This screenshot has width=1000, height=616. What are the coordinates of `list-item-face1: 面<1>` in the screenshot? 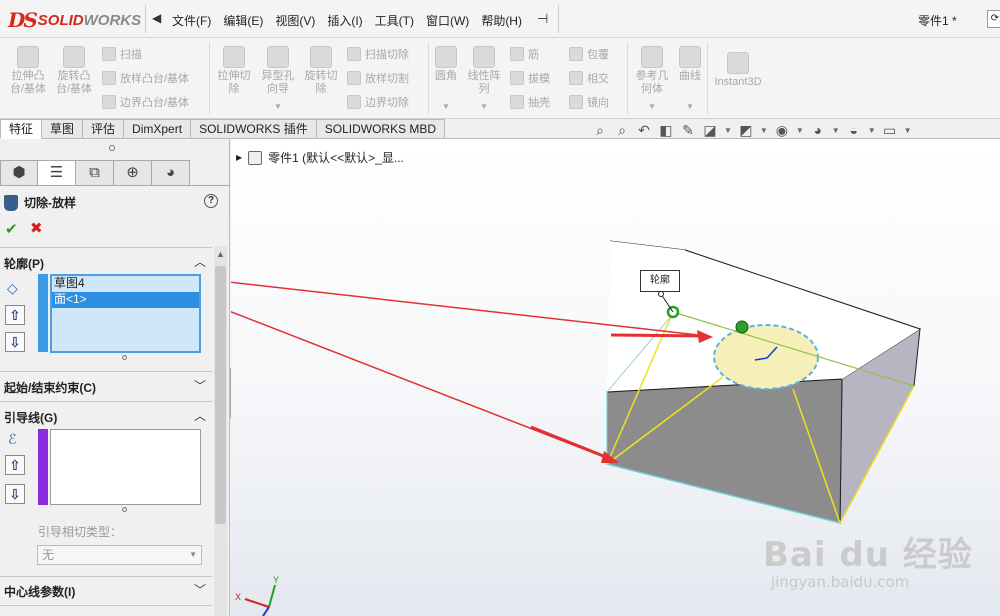 It's located at (125, 300).